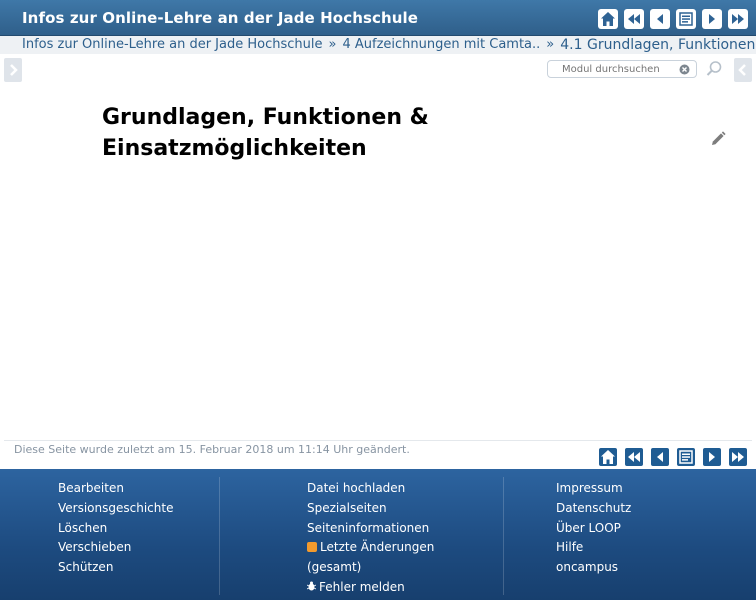 The height and width of the screenshot is (600, 756). What do you see at coordinates (684, 72) in the screenshot?
I see `clear-search-icon` at bounding box center [684, 72].